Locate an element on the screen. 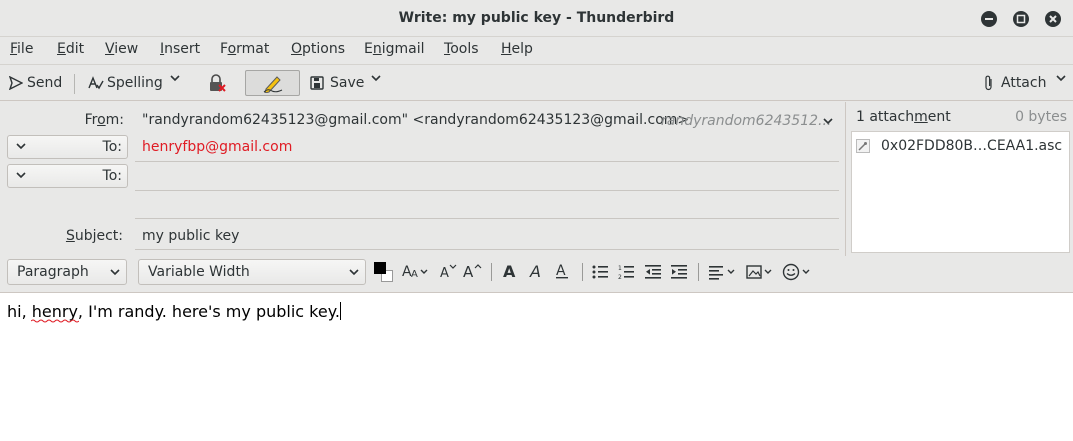  outdent-icon is located at coordinates (653, 272).